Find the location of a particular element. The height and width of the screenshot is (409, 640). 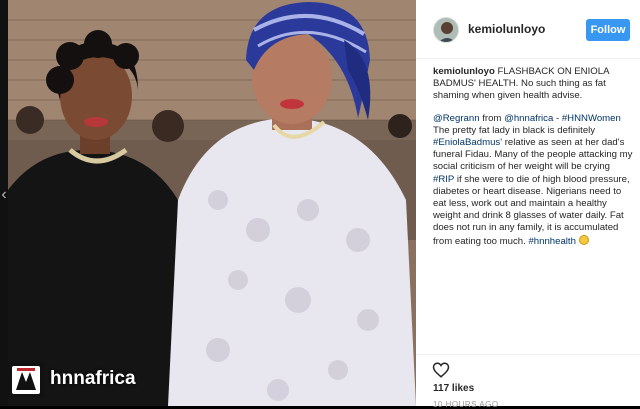

heart-outline-icon is located at coordinates (441, 370).